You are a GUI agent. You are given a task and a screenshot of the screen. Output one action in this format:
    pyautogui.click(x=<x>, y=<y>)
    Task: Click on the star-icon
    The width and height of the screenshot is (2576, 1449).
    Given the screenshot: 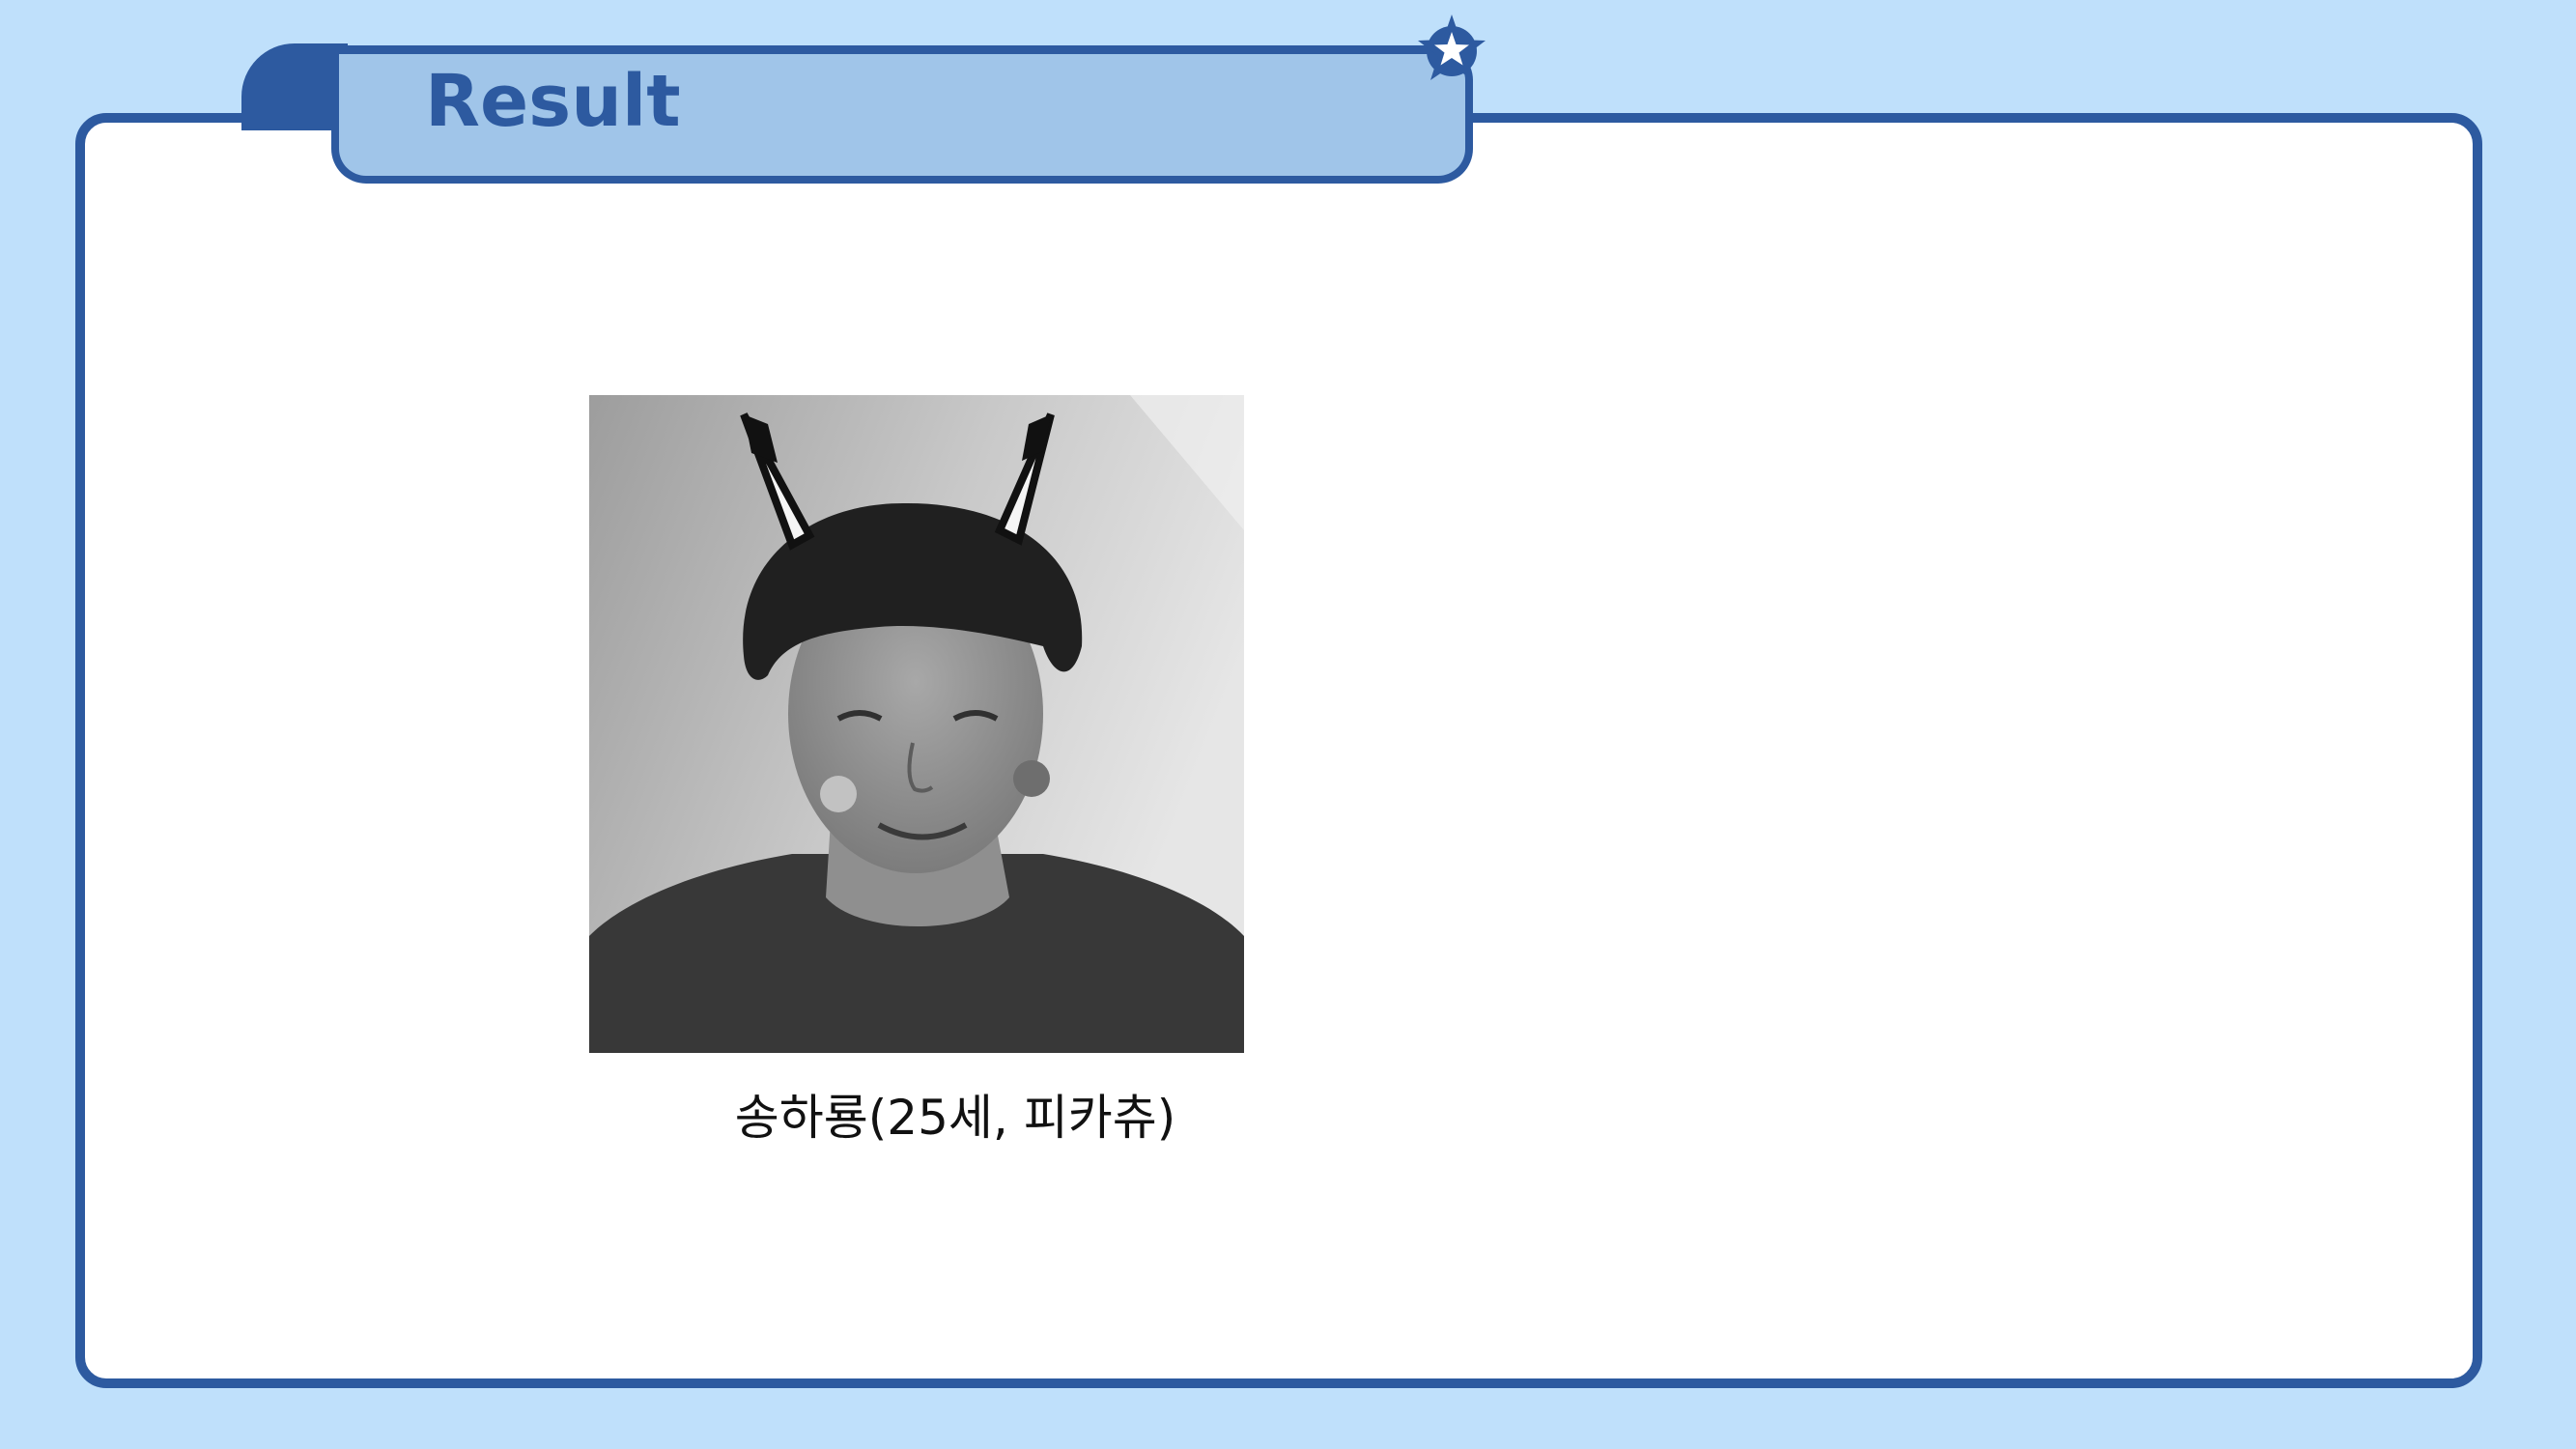 What is the action you would take?
    pyautogui.click(x=1452, y=47)
    